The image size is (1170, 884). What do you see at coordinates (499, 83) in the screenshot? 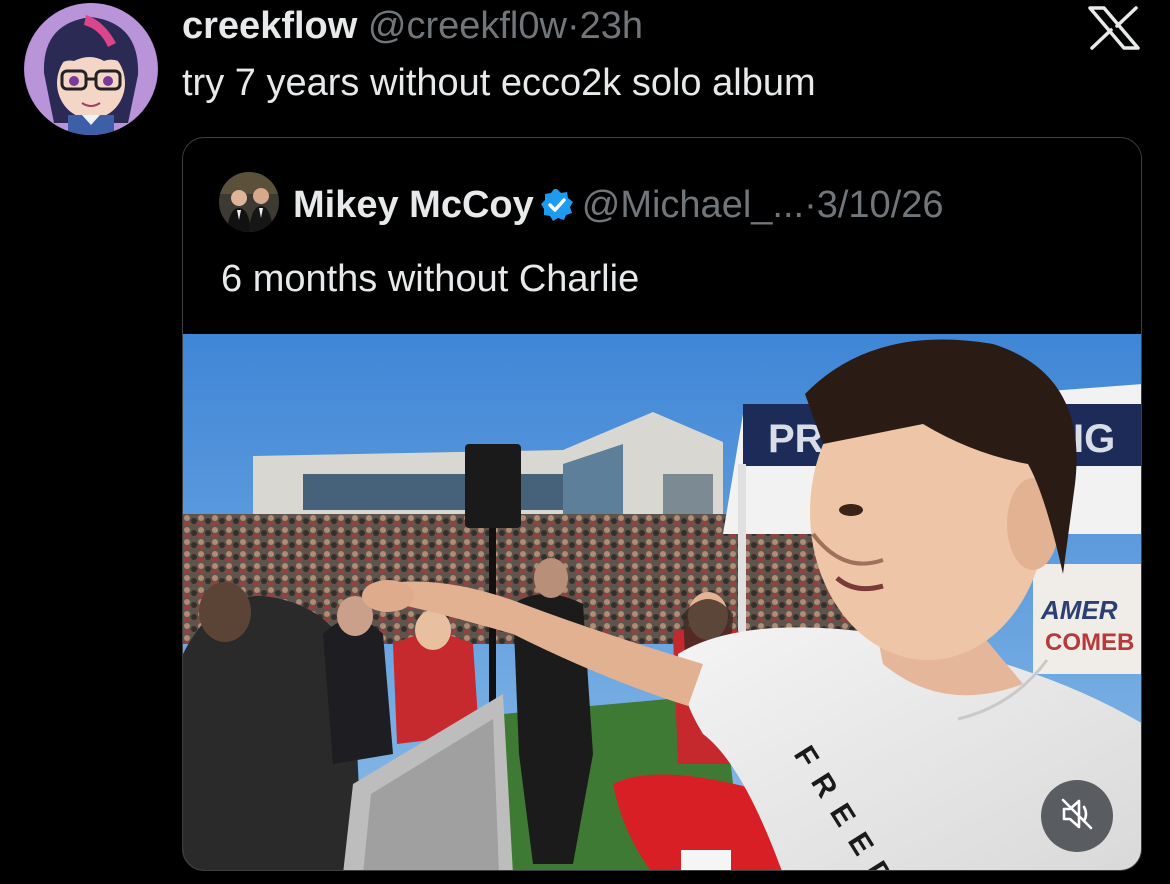
I see `tweet-text: try 7 years without ecco2k solo album` at bounding box center [499, 83].